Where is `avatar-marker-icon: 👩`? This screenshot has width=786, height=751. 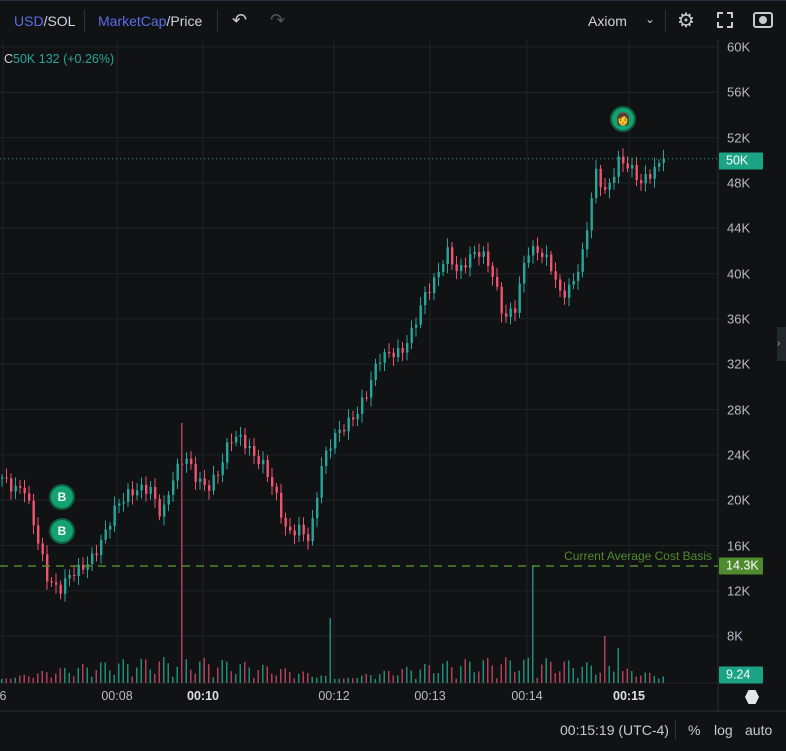
avatar-marker-icon: 👩 is located at coordinates (623, 119).